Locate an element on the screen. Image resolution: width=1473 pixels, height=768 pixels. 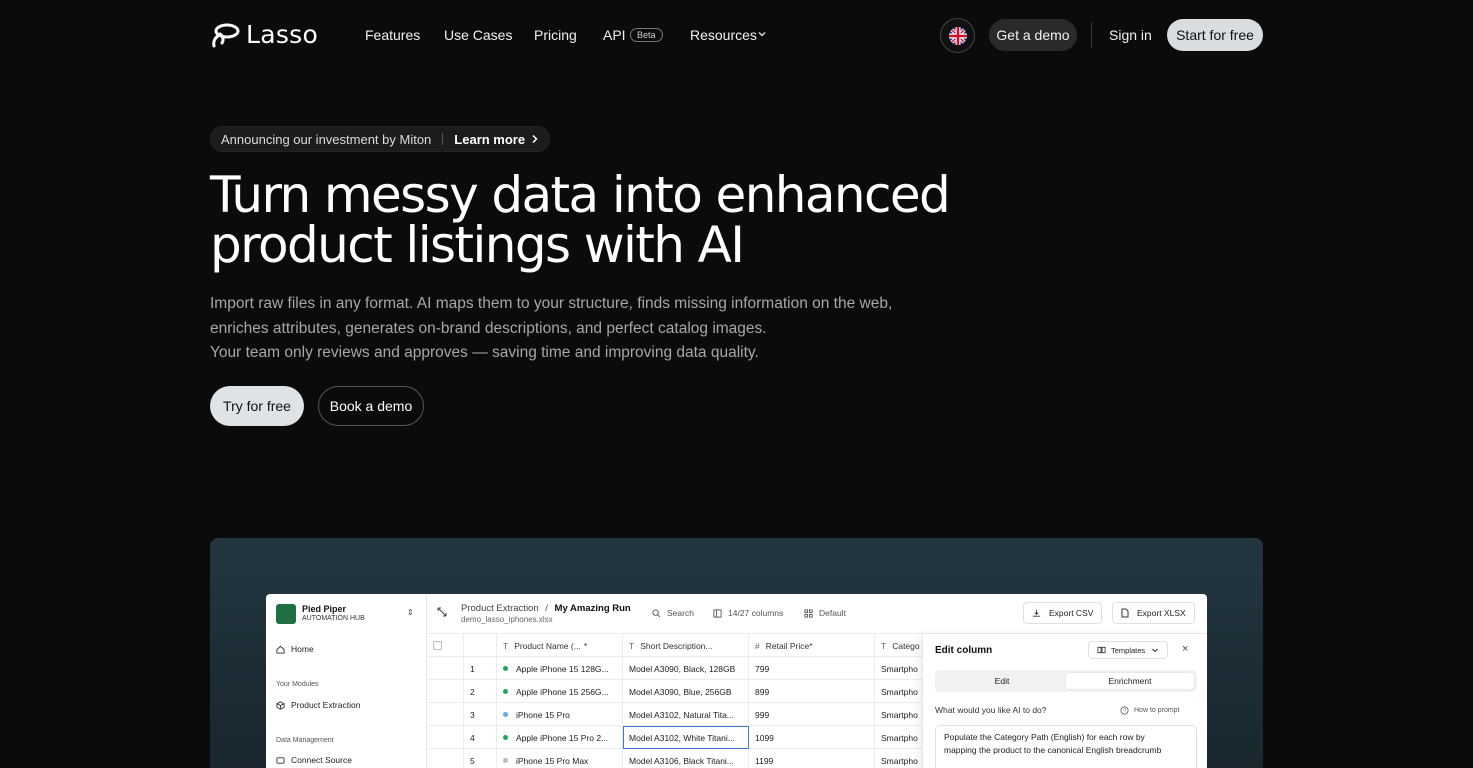
cell-text: Model A3090, Blue, 256GB is located at coordinates (680, 691).